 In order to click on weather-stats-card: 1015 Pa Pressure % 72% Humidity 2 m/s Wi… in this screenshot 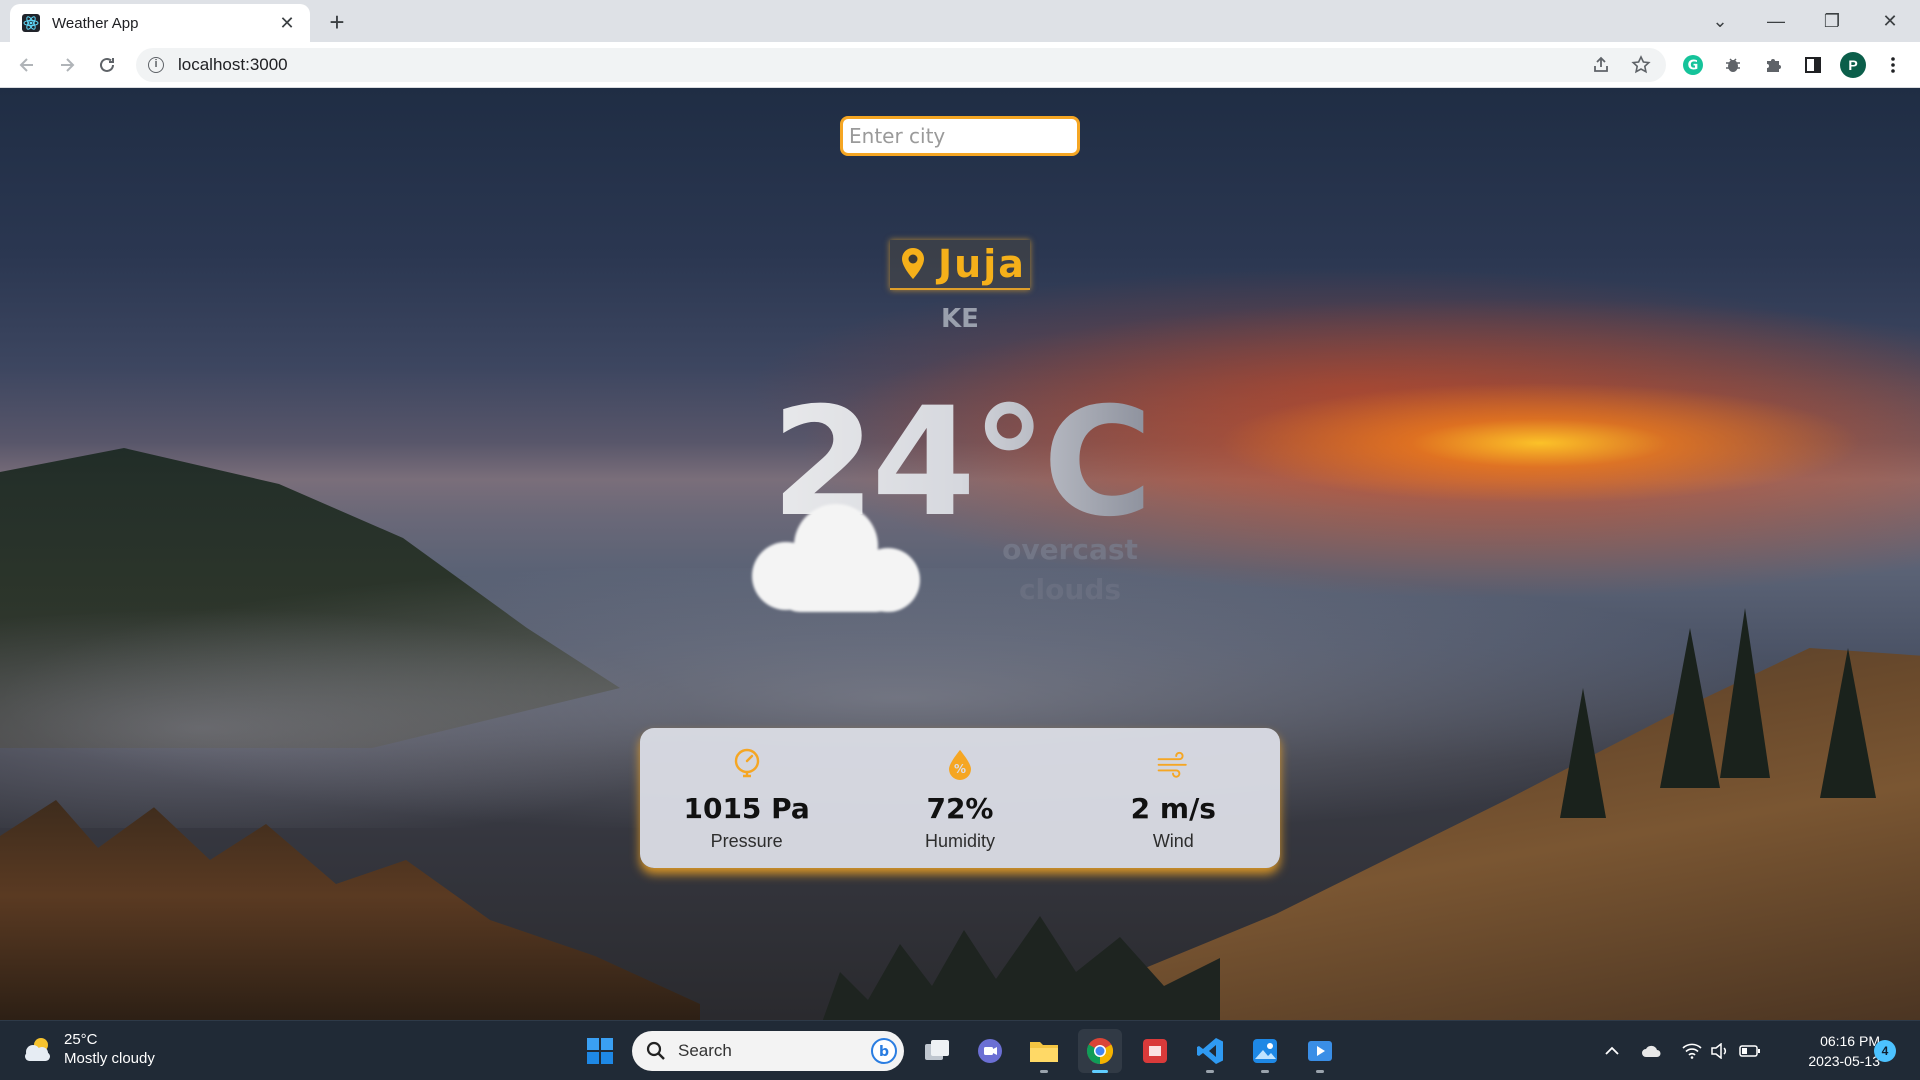, I will do `click(960, 798)`.